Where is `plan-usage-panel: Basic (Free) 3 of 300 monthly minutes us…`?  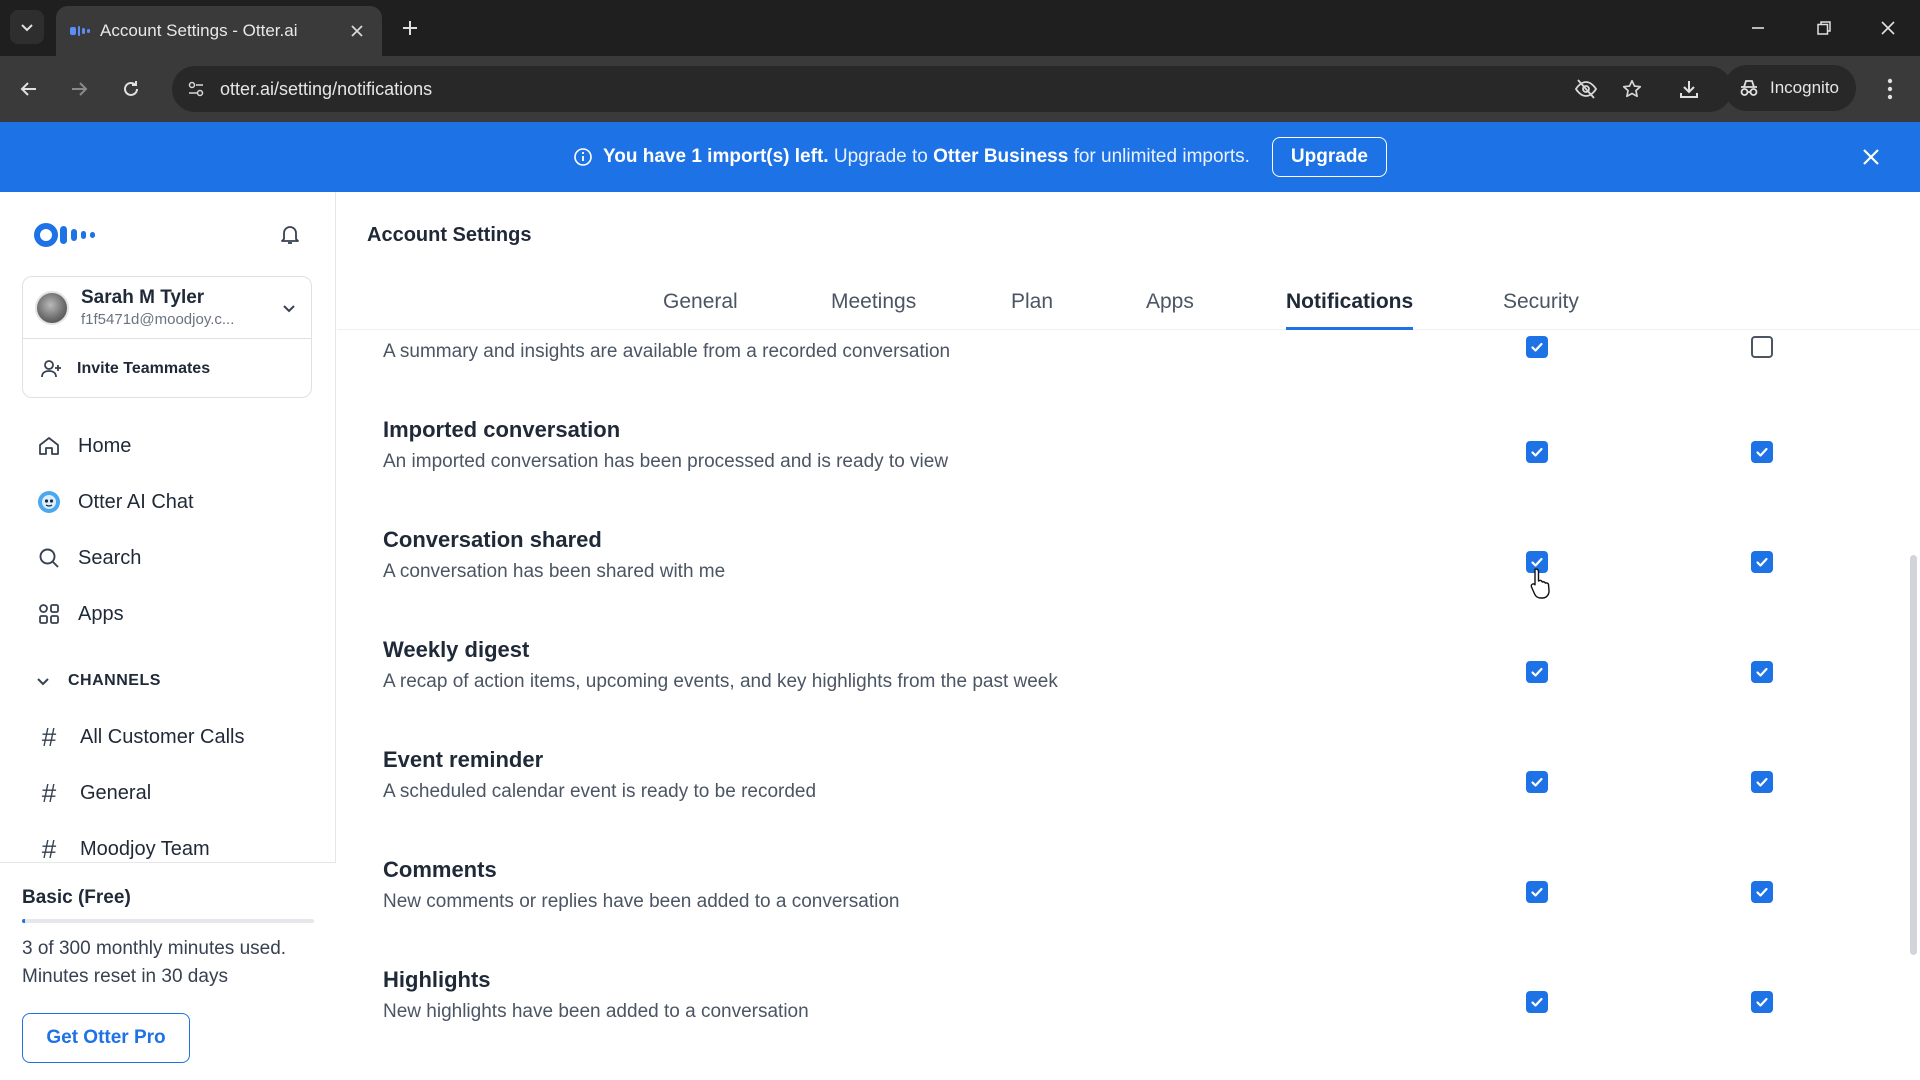
plan-usage-panel: Basic (Free) 3 of 300 monthly minutes us… is located at coordinates (168, 971).